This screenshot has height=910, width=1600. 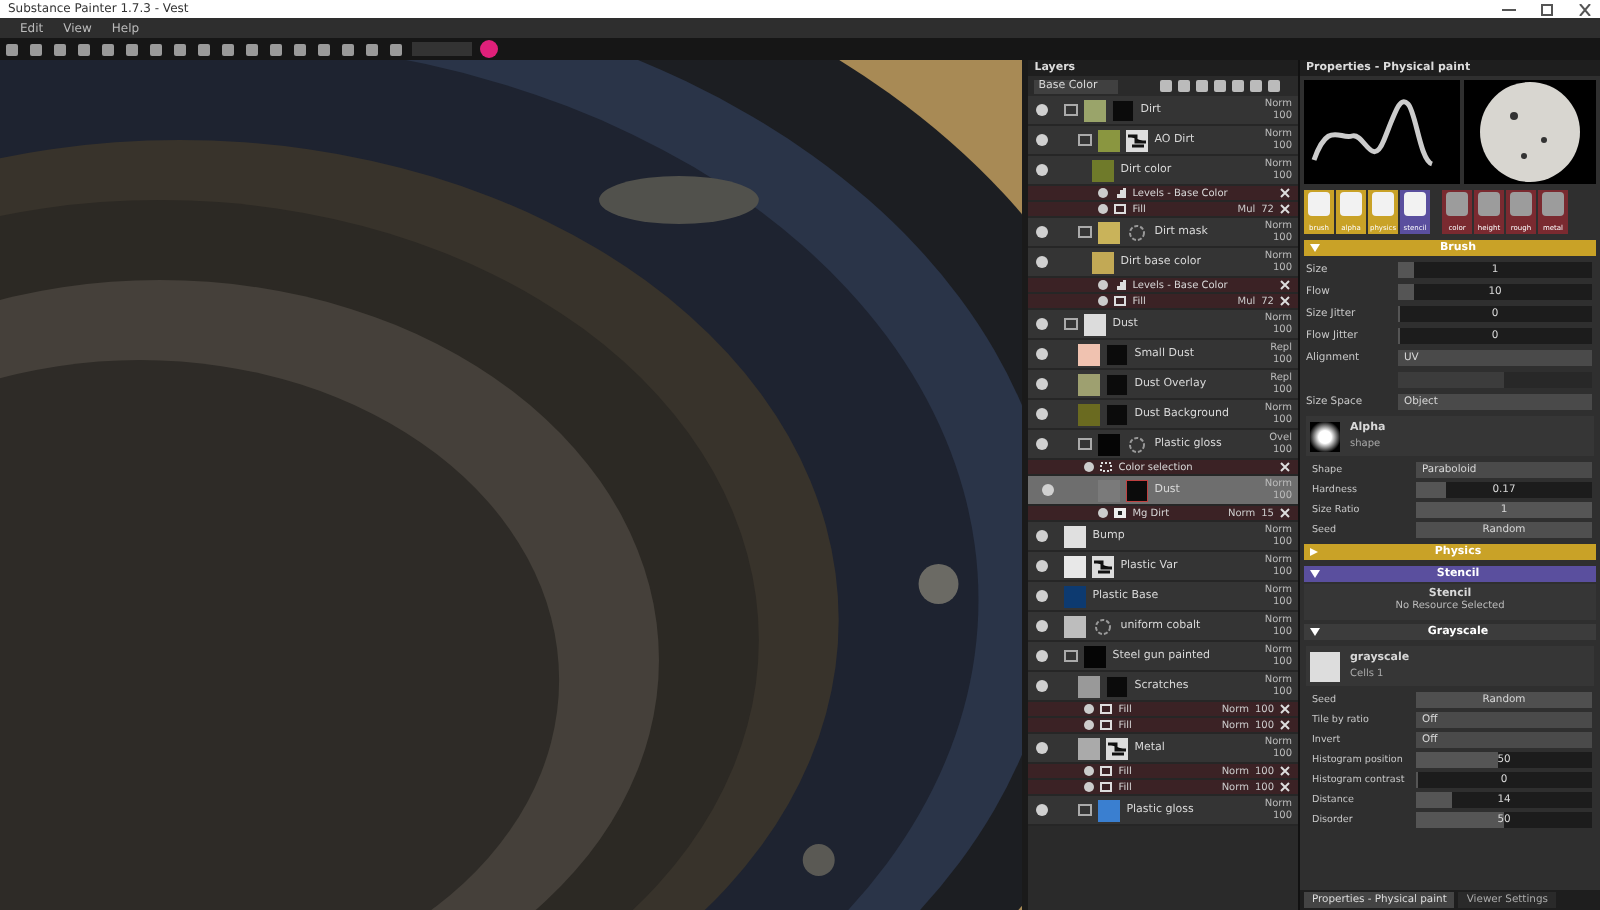 I want to click on toolbar-field, so click(x=442, y=49).